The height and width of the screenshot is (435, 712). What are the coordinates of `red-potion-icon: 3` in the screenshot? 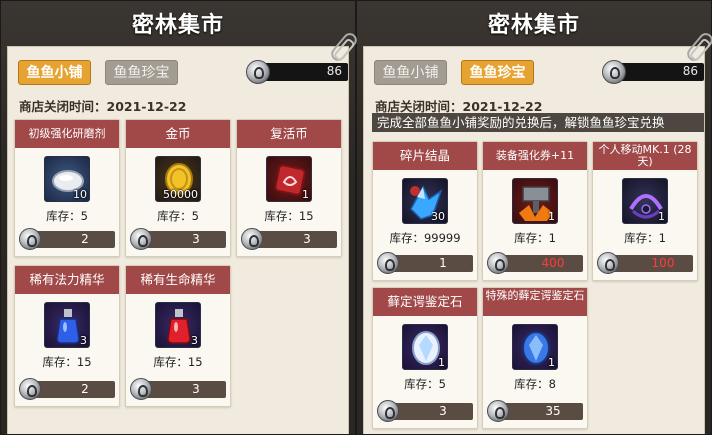 It's located at (178, 325).